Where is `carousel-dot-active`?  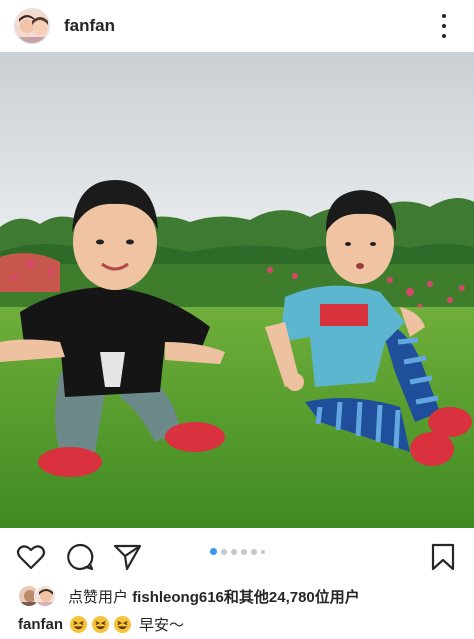 carousel-dot-active is located at coordinates (213, 551).